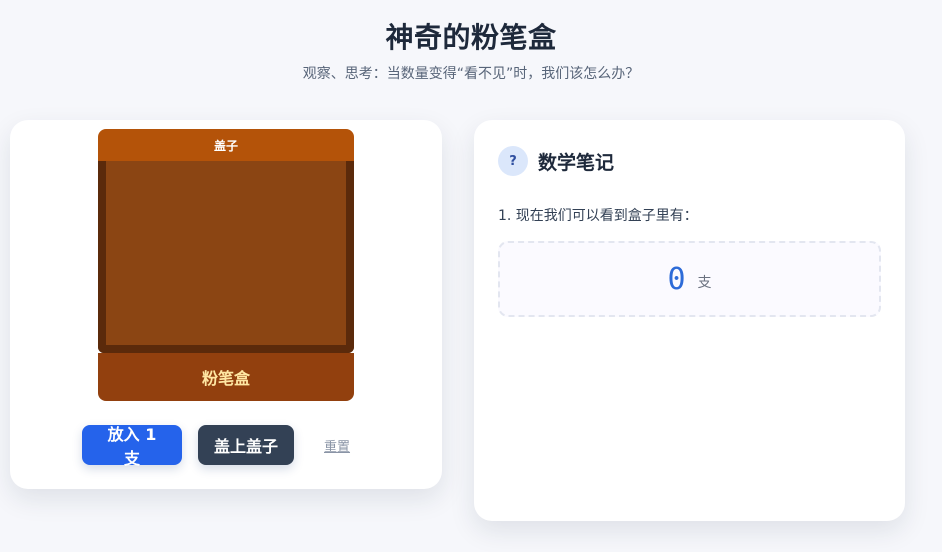 The width and height of the screenshot is (942, 552). I want to click on cover-lid-button: 盖上盖子, so click(246, 445).